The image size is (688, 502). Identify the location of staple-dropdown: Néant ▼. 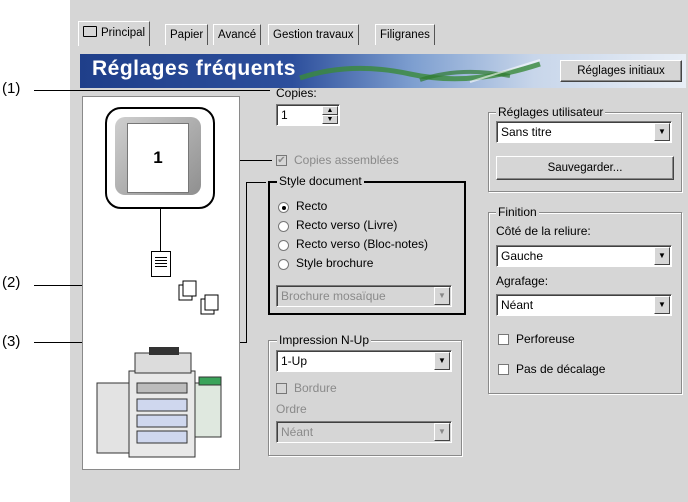
(584, 305).